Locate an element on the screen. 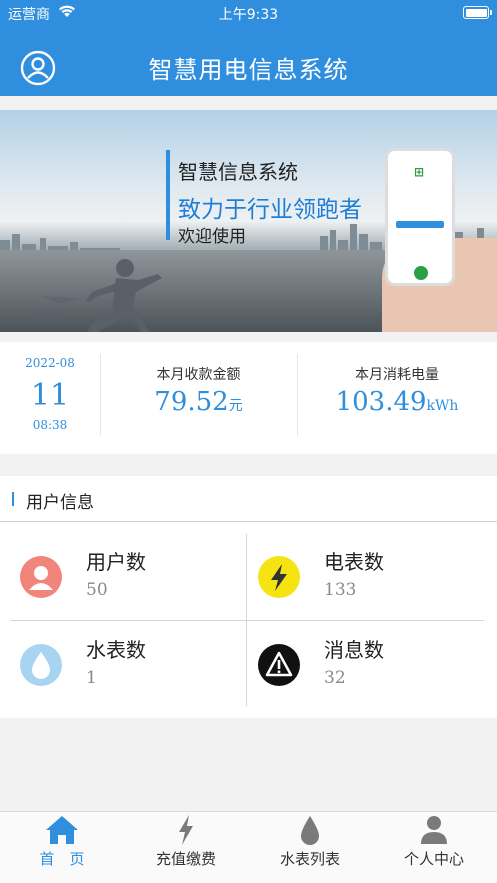  header-bar: 智慧用电信息系统 is located at coordinates (248, 61).